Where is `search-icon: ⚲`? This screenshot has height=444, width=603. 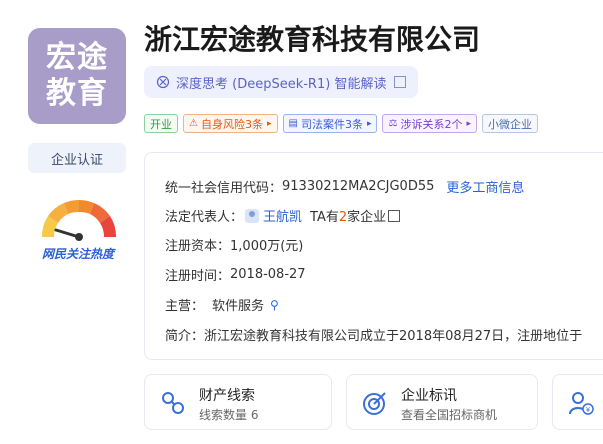 search-icon: ⚲ is located at coordinates (274, 305).